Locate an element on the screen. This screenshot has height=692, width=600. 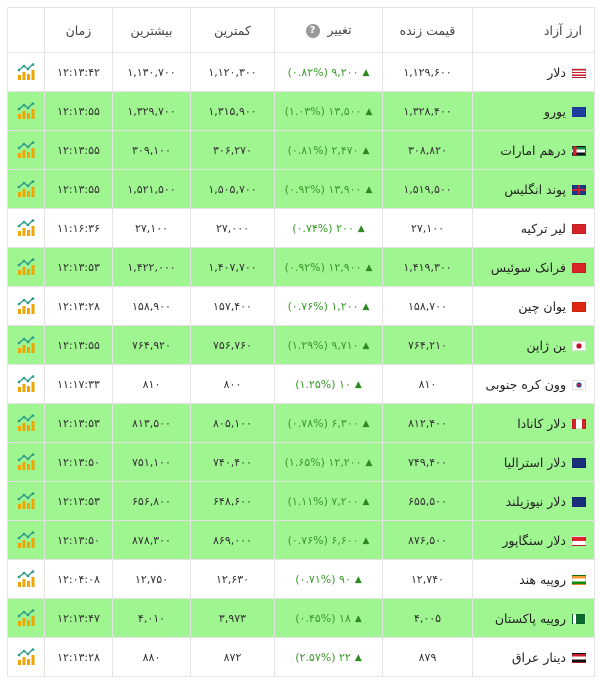
low-cell: ۱۵۷,۴۰۰ is located at coordinates (232, 306).